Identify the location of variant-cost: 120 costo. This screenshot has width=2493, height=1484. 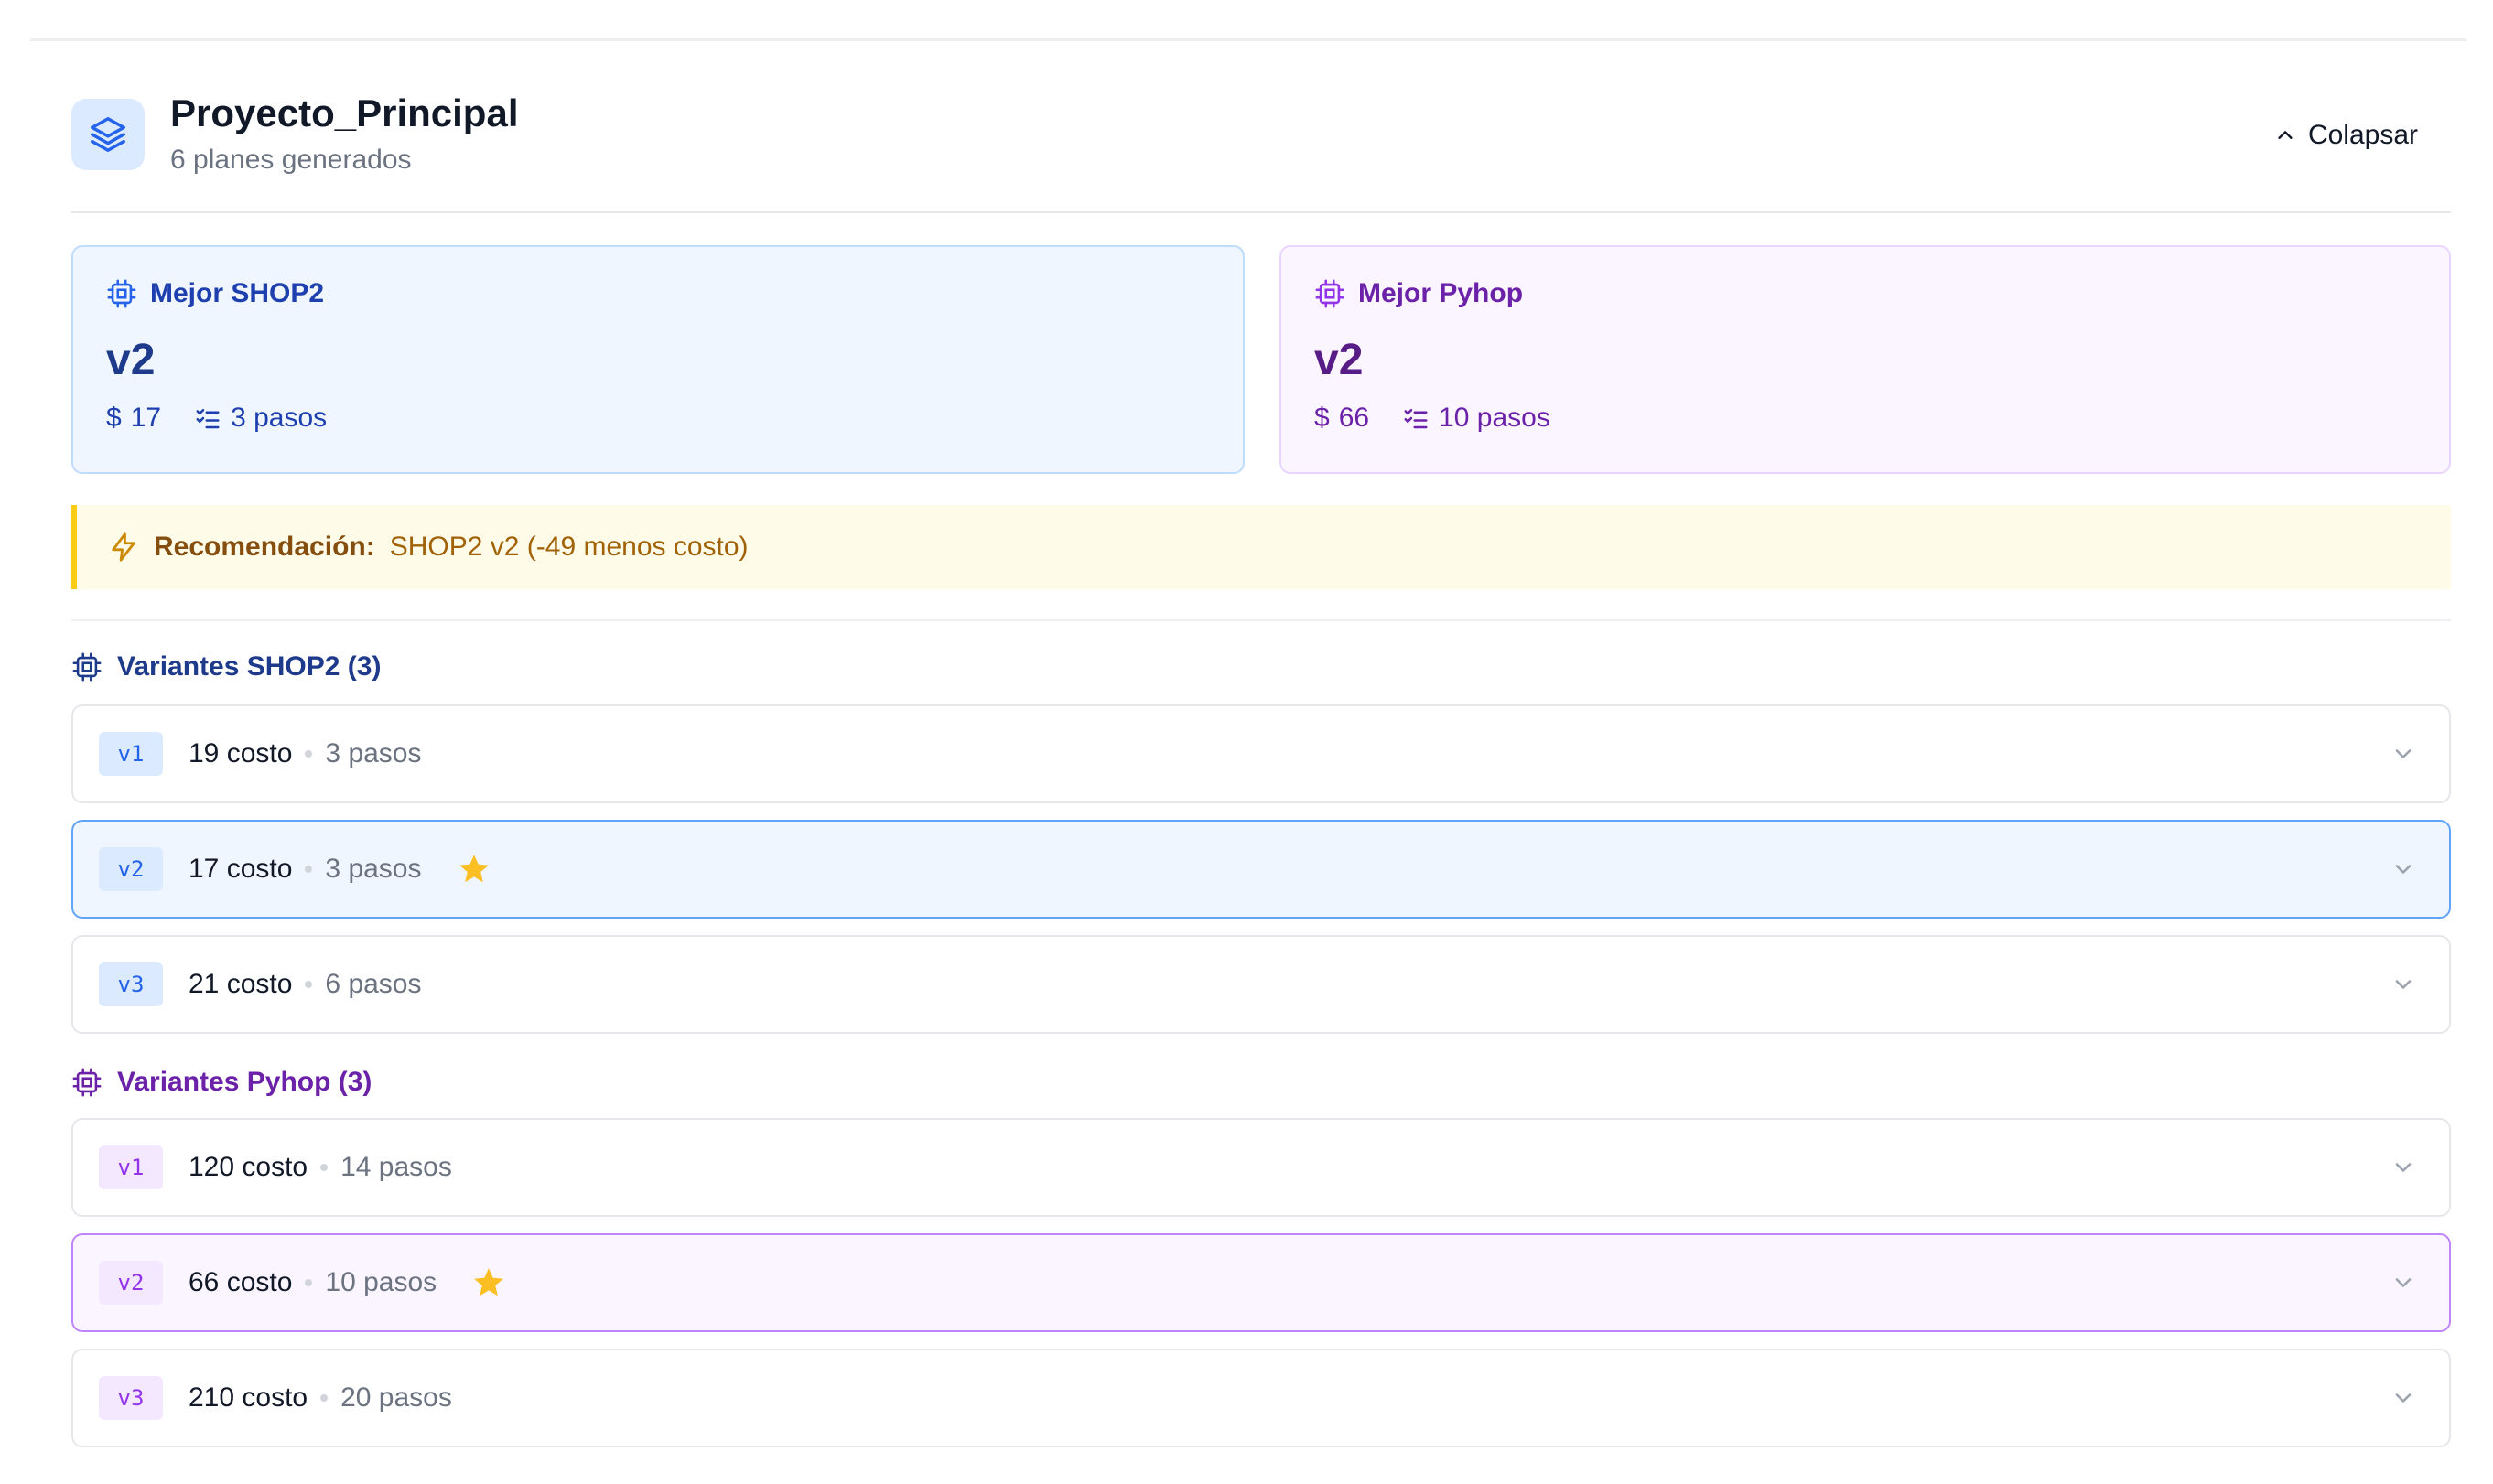
(248, 1167).